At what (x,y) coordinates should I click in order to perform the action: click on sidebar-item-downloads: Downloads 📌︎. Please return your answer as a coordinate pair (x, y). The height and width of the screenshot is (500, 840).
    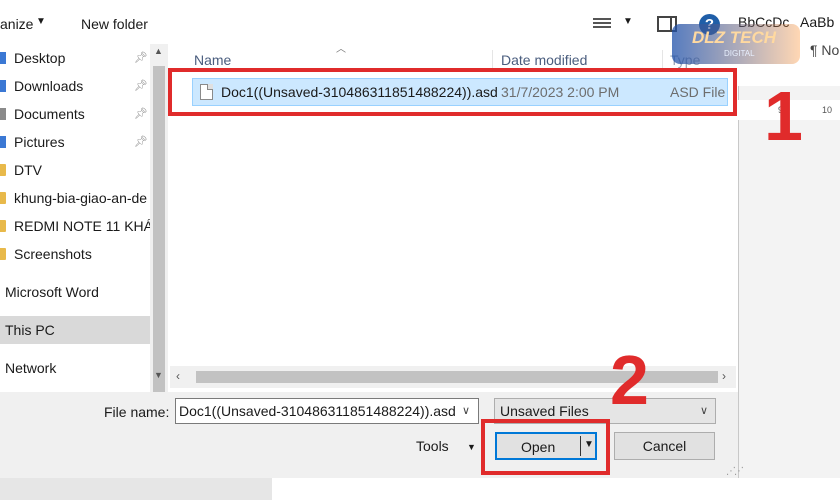
    Looking at the image, I should click on (75, 86).